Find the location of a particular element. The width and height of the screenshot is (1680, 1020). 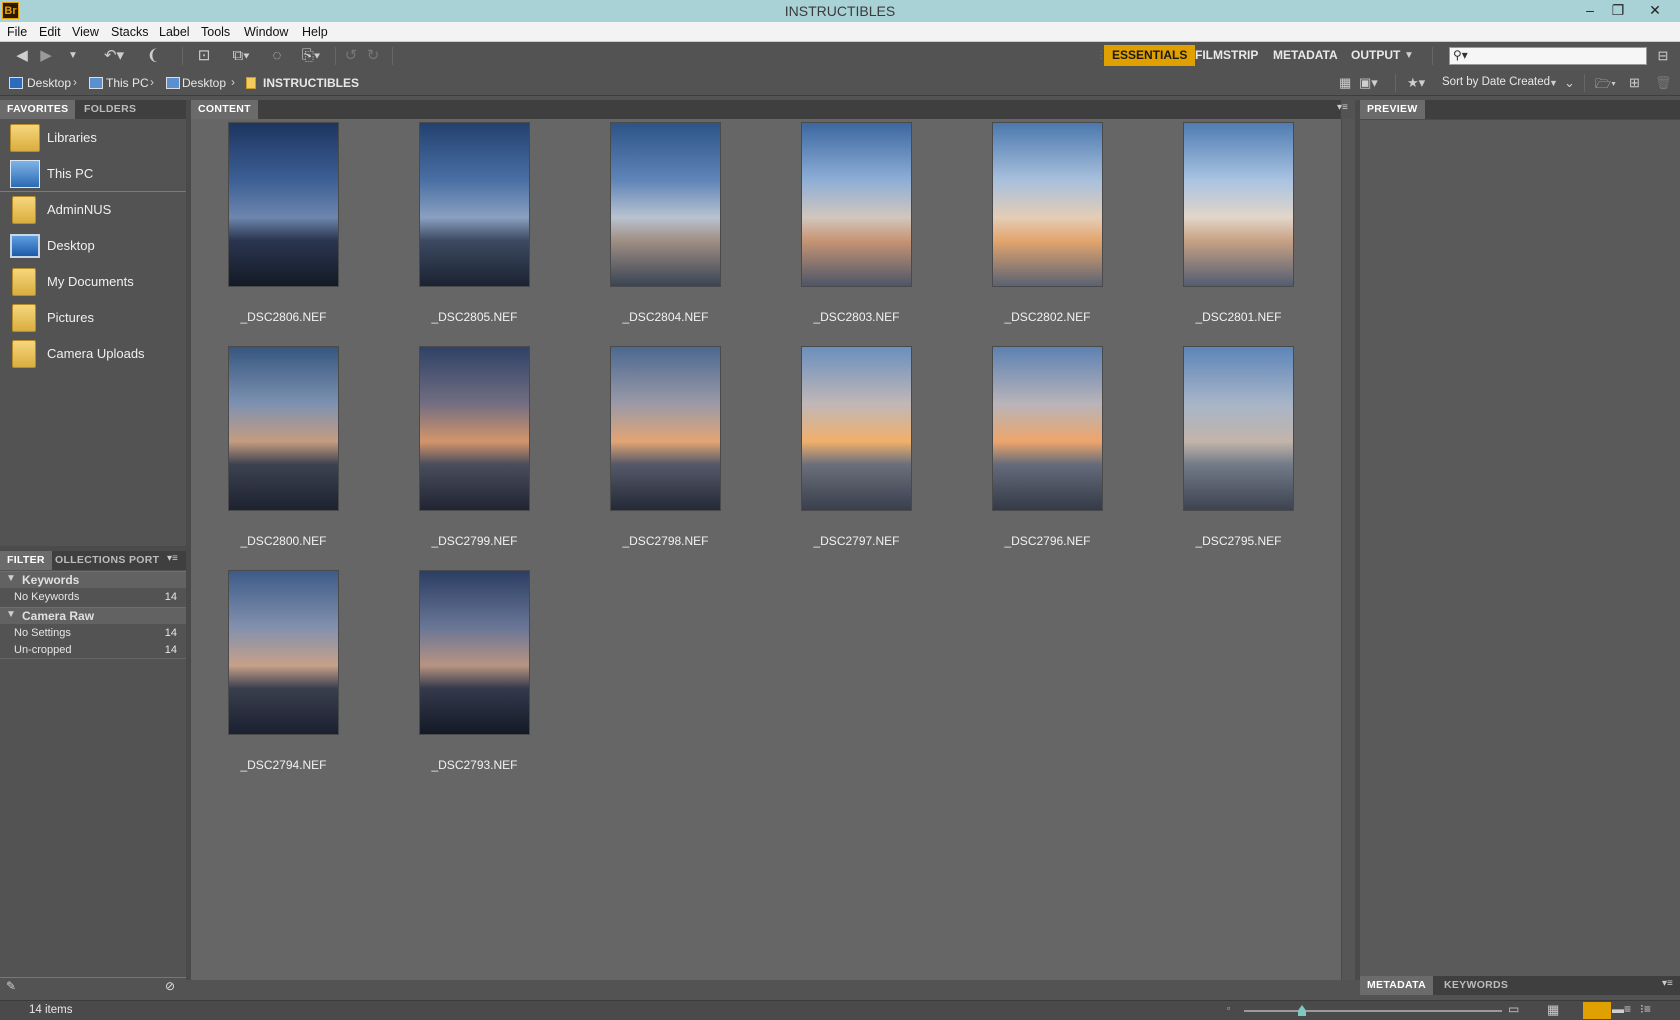

thumbnail-label: _DSC2797.NEF is located at coordinates (856, 541).